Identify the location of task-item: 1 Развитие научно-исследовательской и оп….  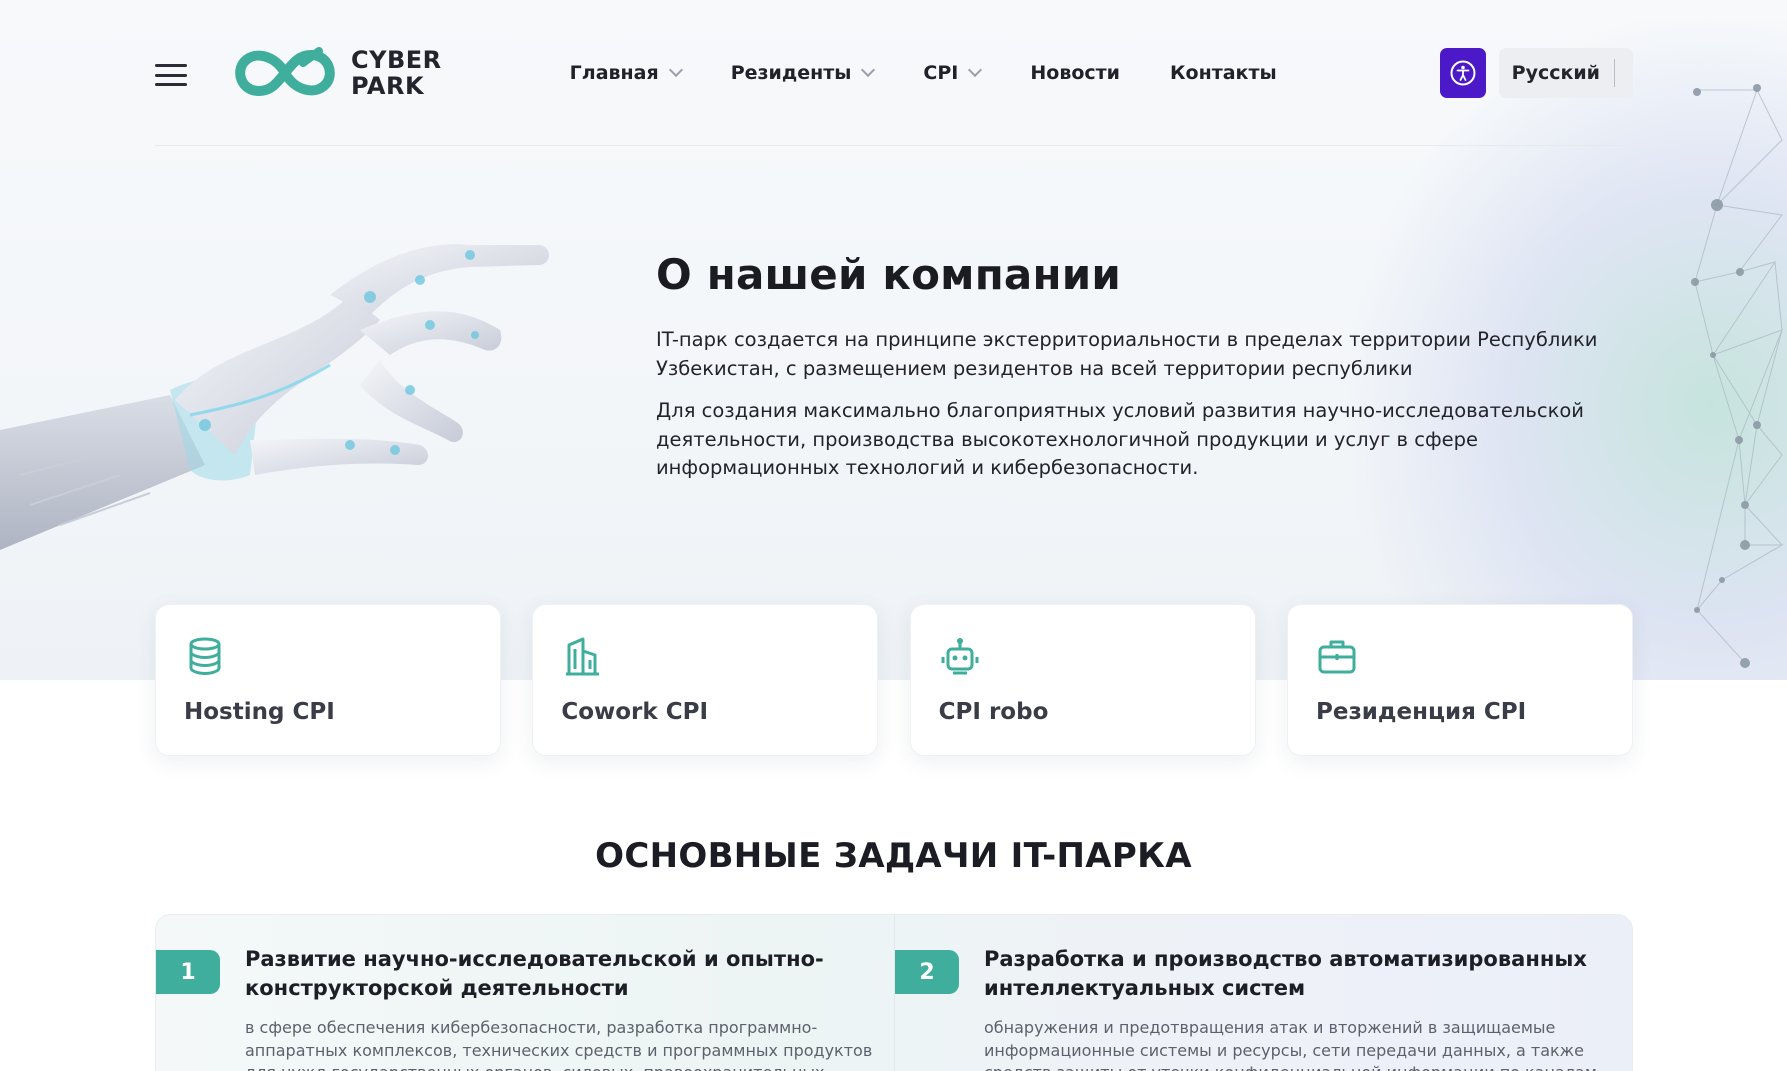
(525, 993).